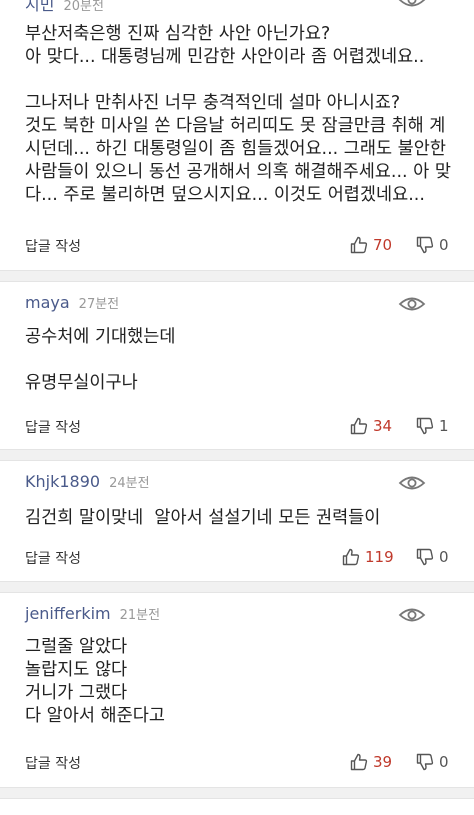 The height and width of the screenshot is (815, 474). I want to click on comment-header: 지민 20분전, so click(64, 7).